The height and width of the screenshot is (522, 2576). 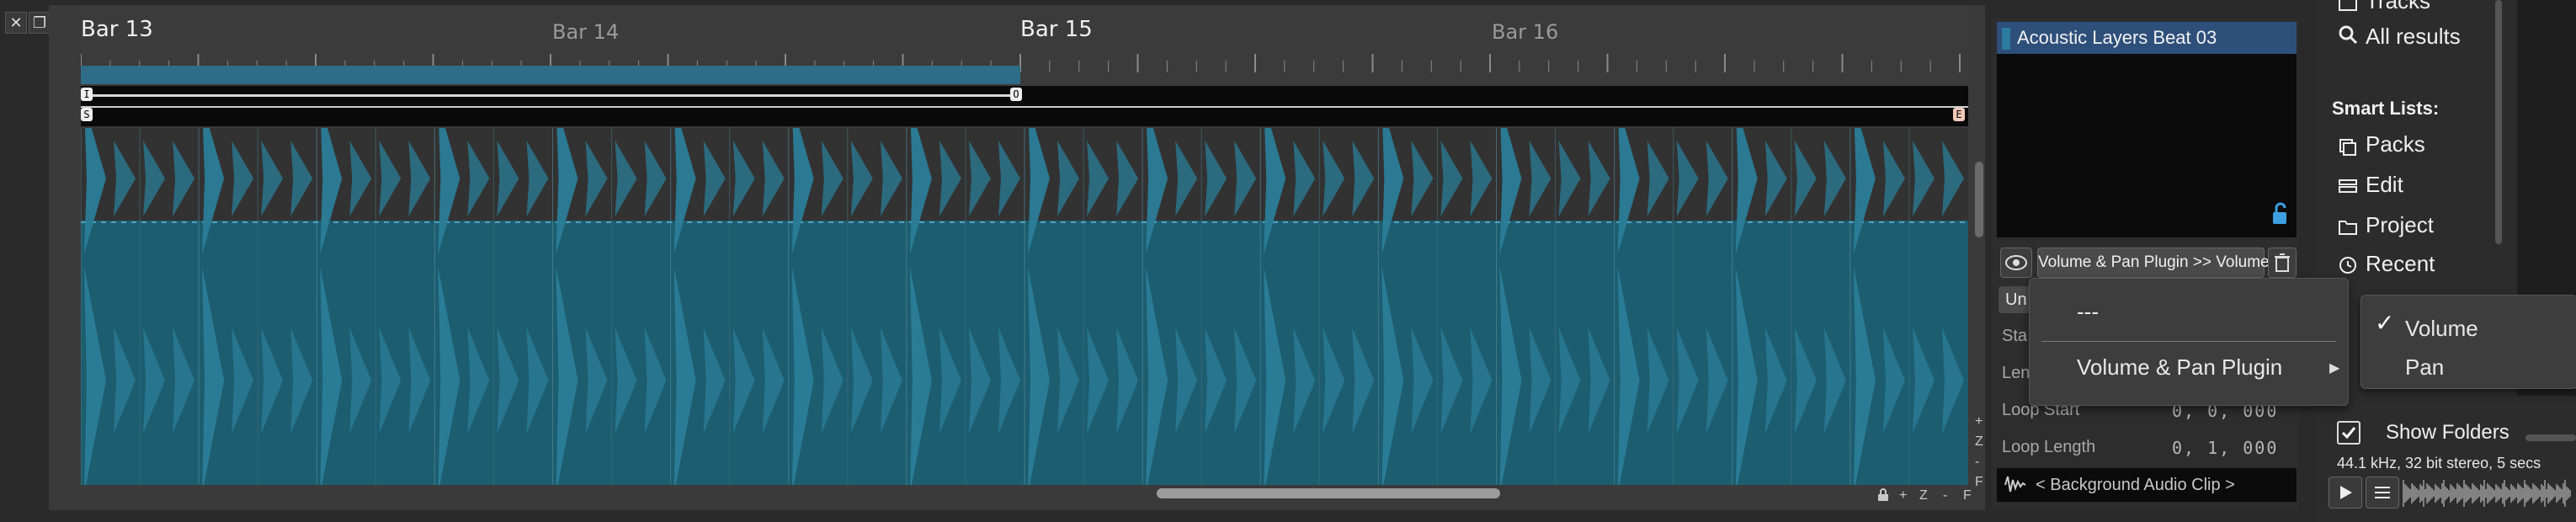 I want to click on menu-item-volume-pan-plugin: Volume & Pan Plugin, so click(x=2179, y=367).